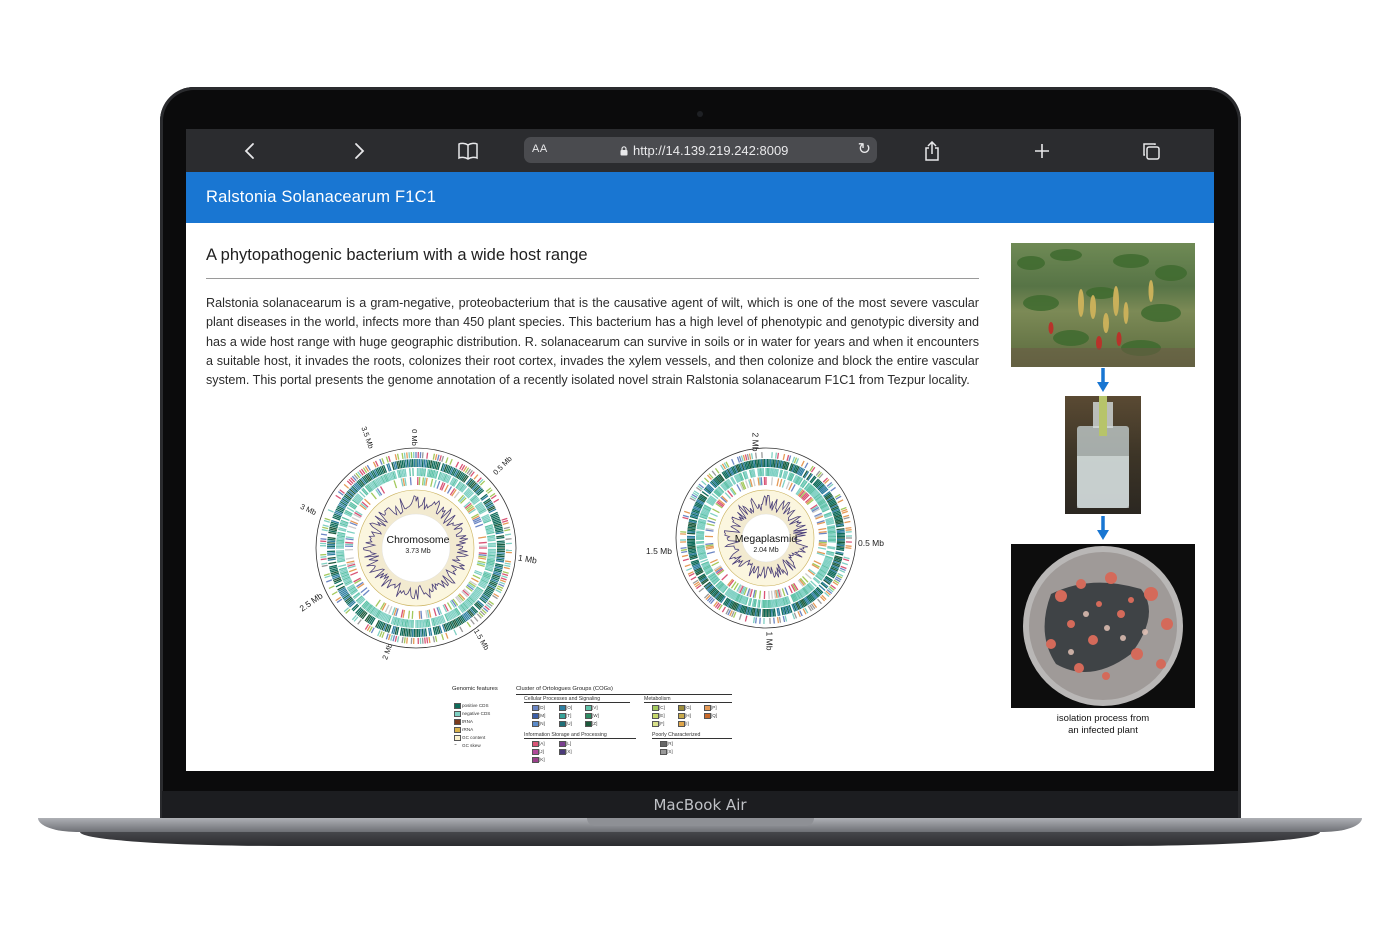 This screenshot has width=1400, height=933. I want to click on forward-button, so click(359, 150).